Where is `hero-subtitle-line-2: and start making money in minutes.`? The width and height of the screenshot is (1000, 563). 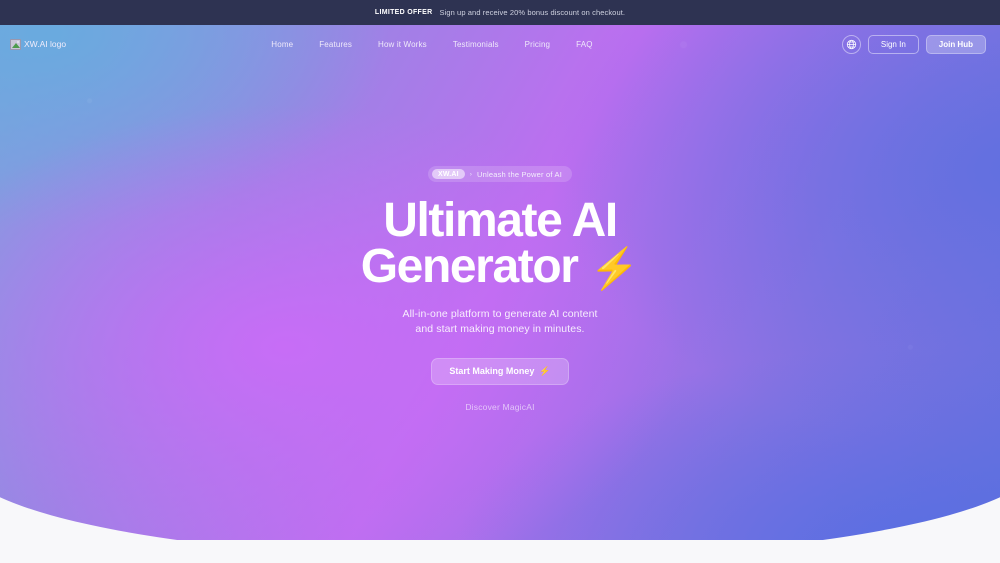 hero-subtitle-line-2: and start making money in minutes. is located at coordinates (500, 329).